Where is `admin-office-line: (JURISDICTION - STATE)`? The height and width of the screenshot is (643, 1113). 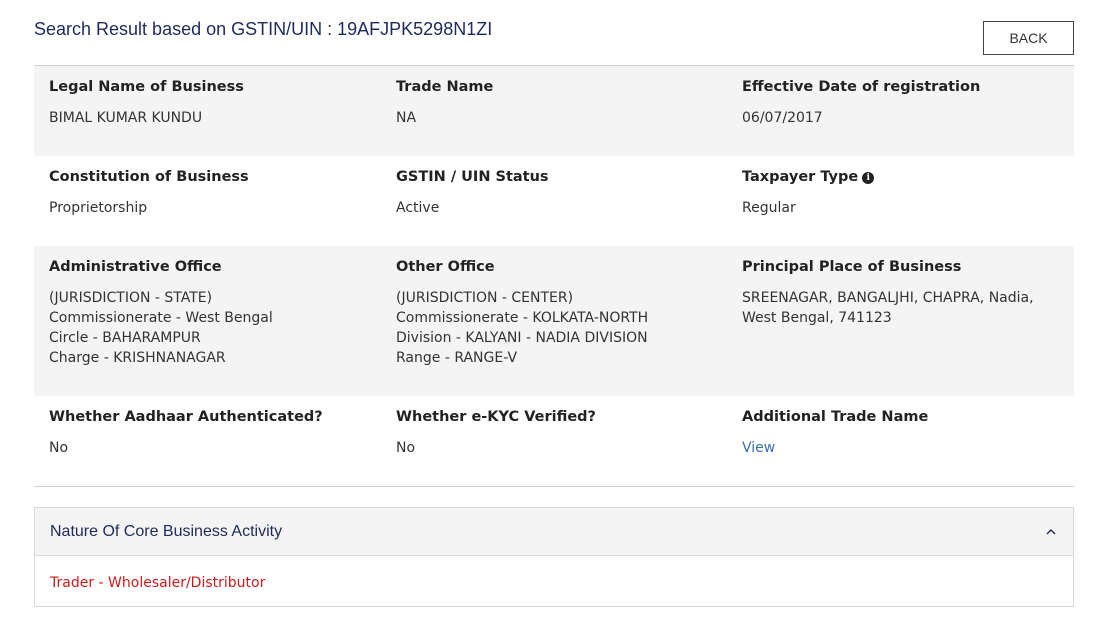
admin-office-line: (JURISDICTION - STATE) is located at coordinates (131, 298).